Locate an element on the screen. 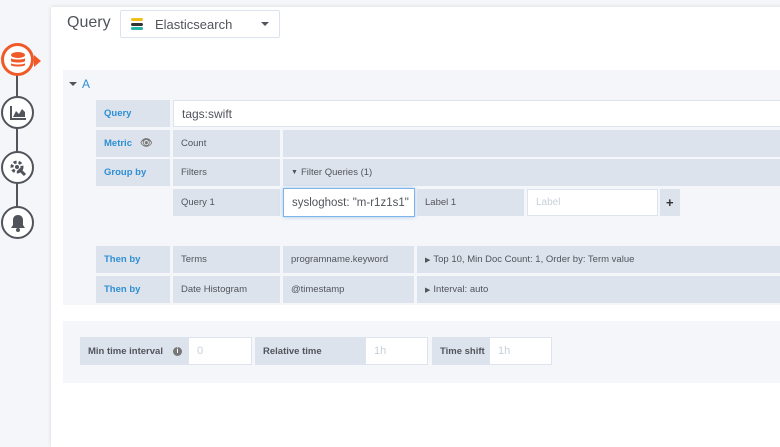  time-shift-input: 1h is located at coordinates (520, 351).